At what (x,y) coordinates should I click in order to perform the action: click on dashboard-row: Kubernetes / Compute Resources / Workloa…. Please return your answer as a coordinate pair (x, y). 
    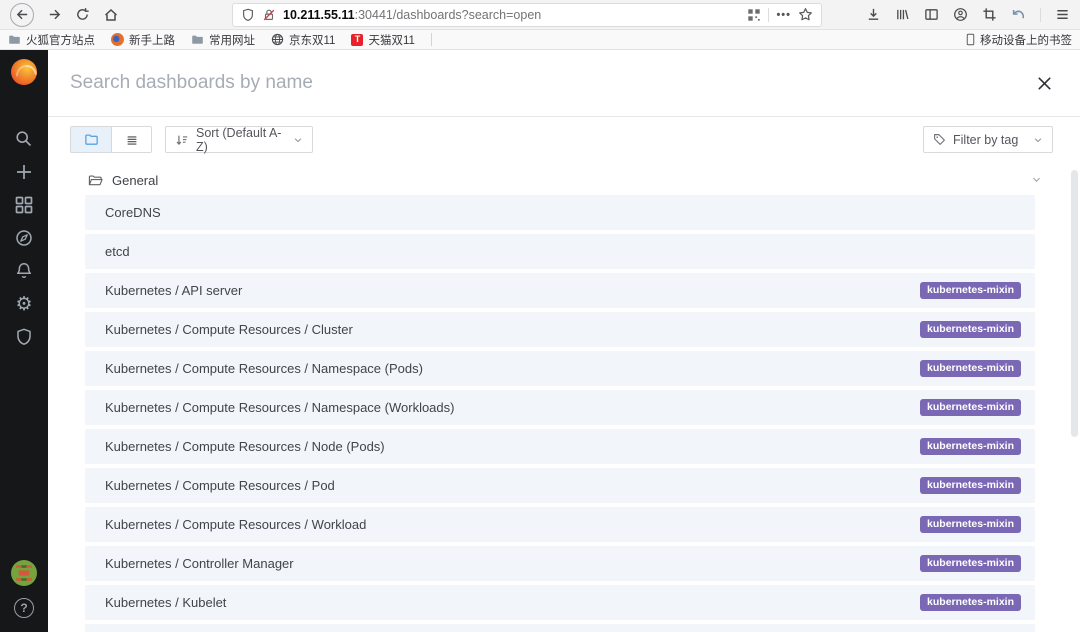
    Looking at the image, I should click on (560, 524).